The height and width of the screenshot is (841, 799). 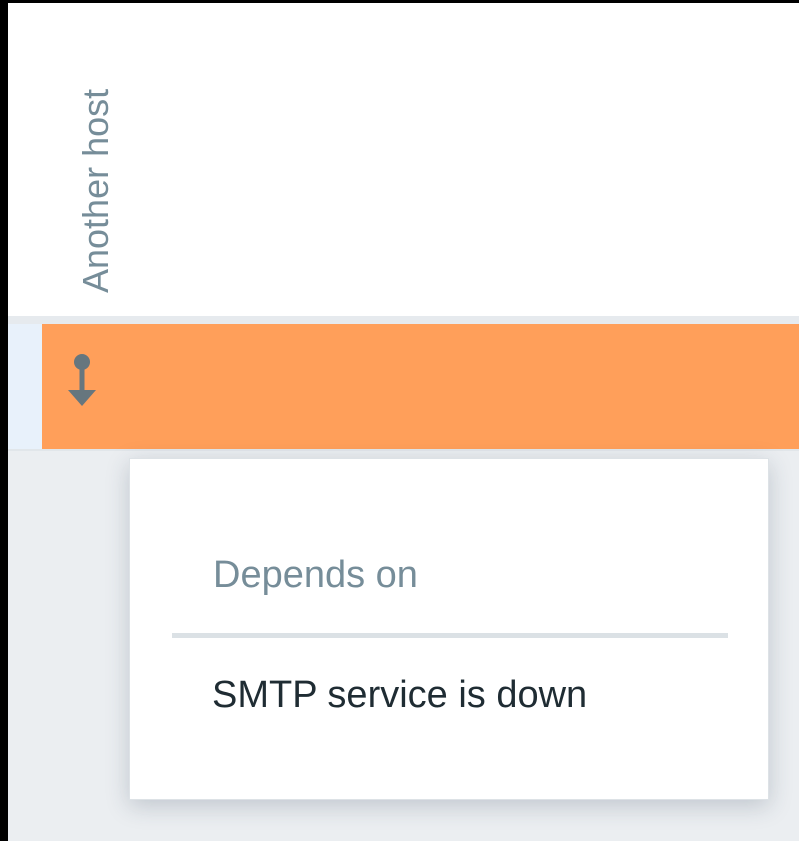 What do you see at coordinates (315, 575) in the screenshot?
I see `popup-title: Depends on` at bounding box center [315, 575].